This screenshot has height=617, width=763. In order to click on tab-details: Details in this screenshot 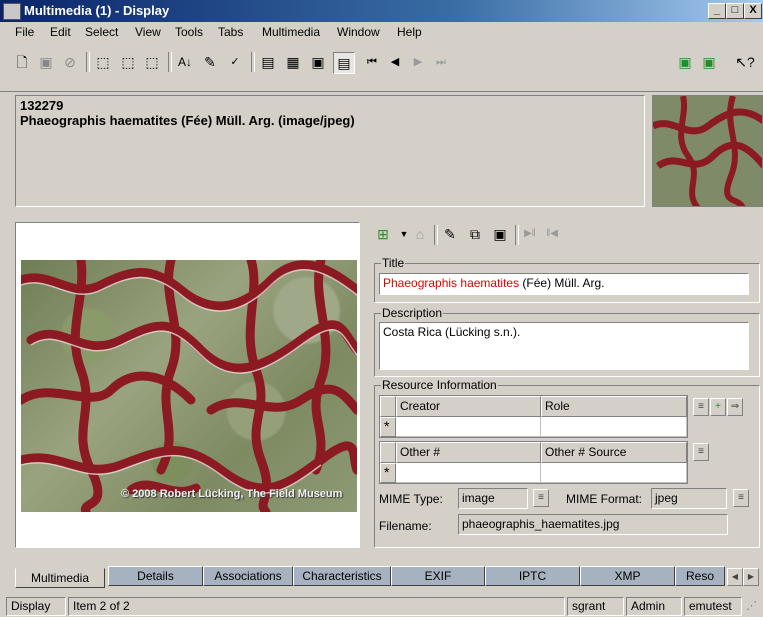, I will do `click(155, 576)`.